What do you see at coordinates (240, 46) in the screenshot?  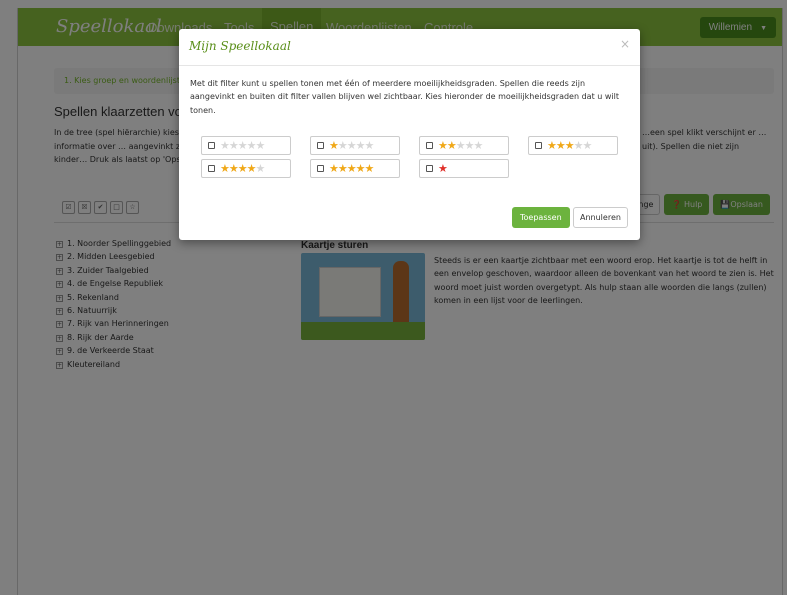 I see `modal-title: Mijn Speellokaal` at bounding box center [240, 46].